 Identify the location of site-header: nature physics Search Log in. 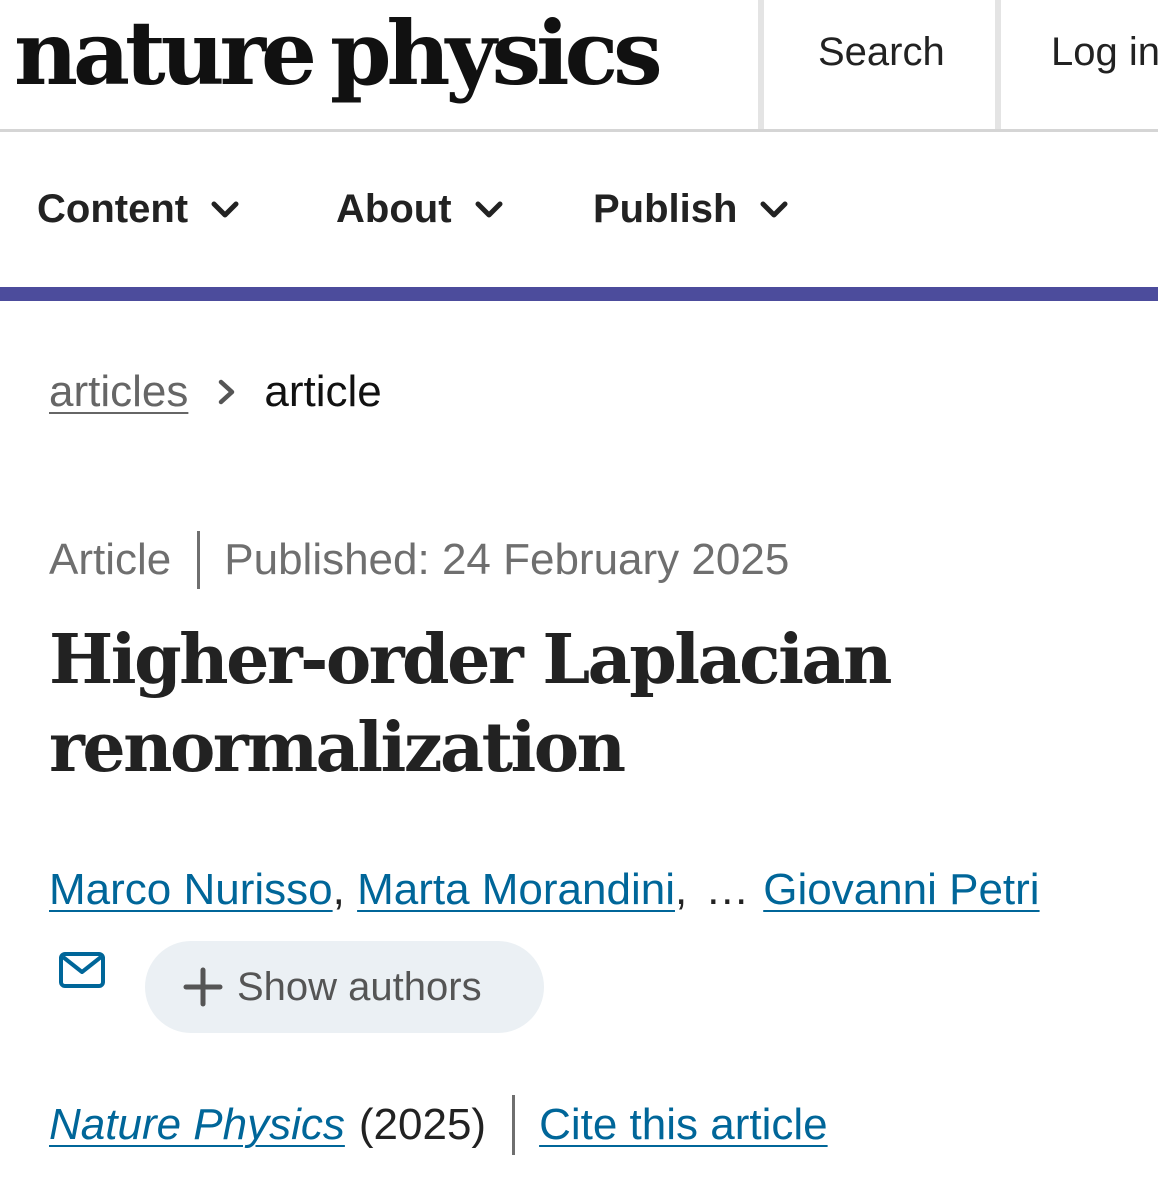
(579, 66).